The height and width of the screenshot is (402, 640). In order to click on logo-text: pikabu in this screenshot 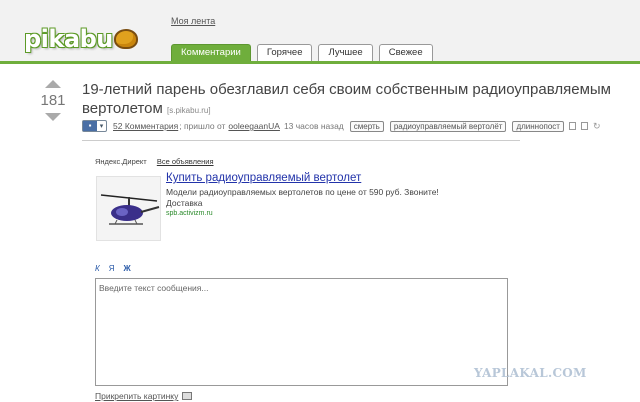, I will do `click(68, 39)`.